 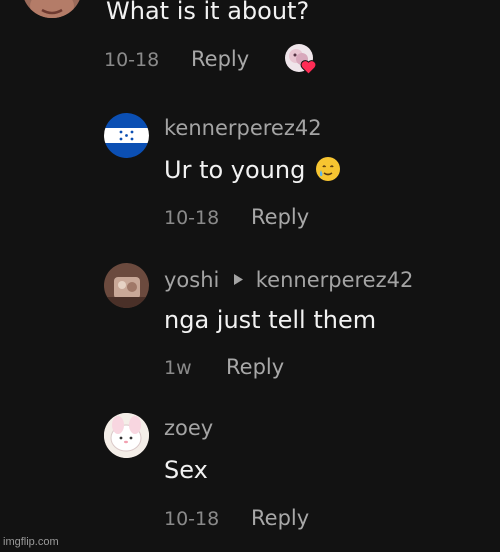 I want to click on comment-text: What is it about?, so click(x=208, y=12).